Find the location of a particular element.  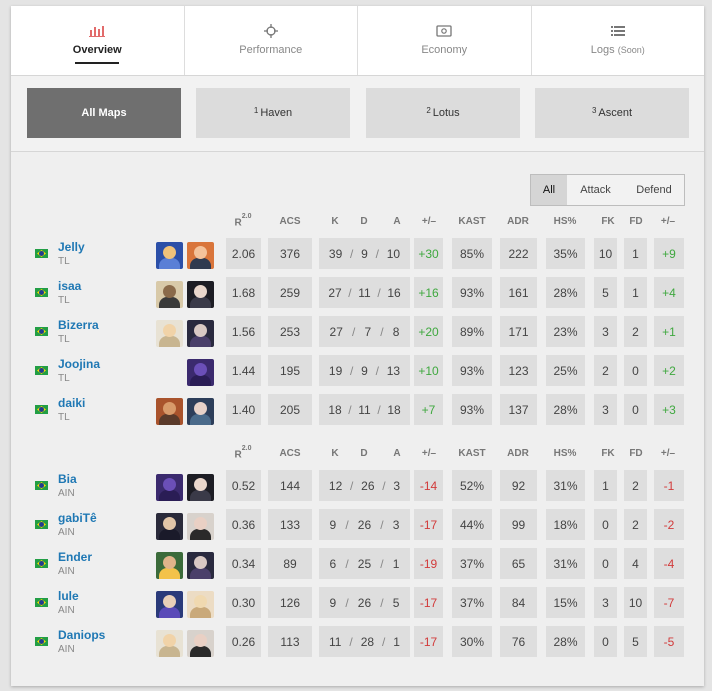

player-name-link: gabiTê is located at coordinates (77, 518).